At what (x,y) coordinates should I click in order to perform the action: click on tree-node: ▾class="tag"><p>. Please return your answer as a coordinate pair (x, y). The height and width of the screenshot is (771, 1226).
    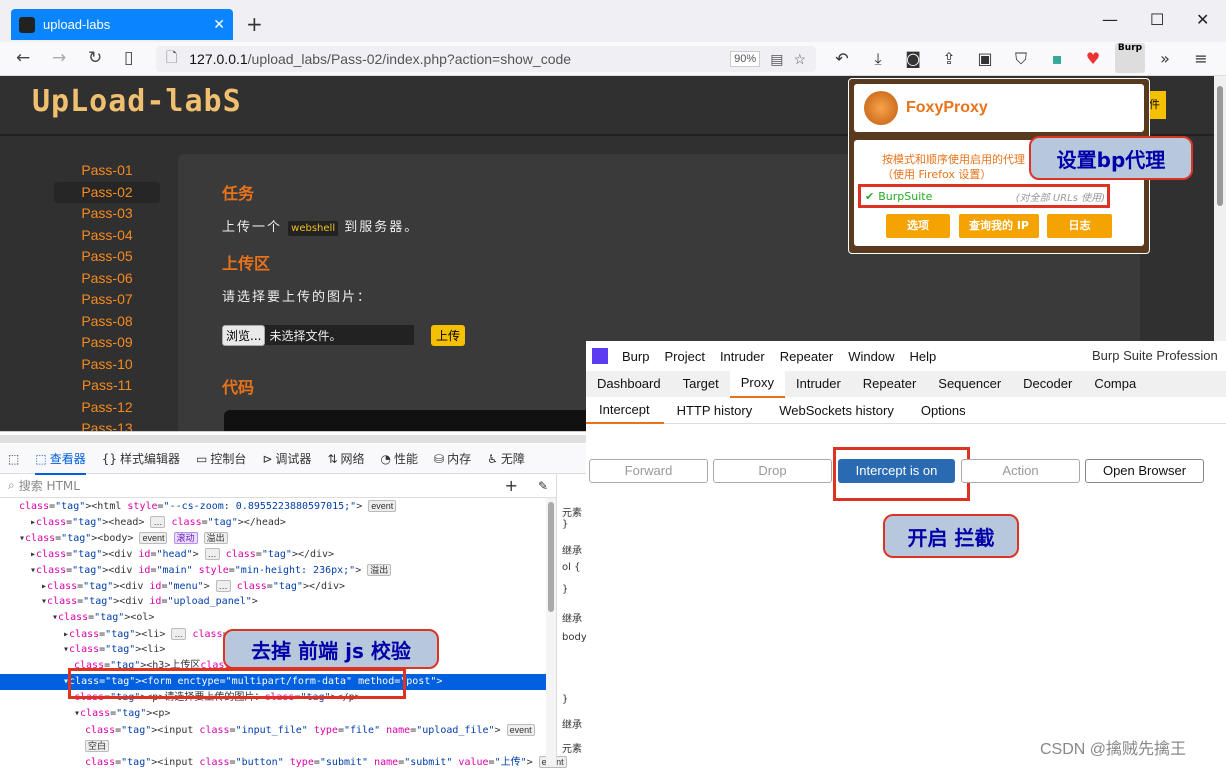
    Looking at the image, I should click on (273, 714).